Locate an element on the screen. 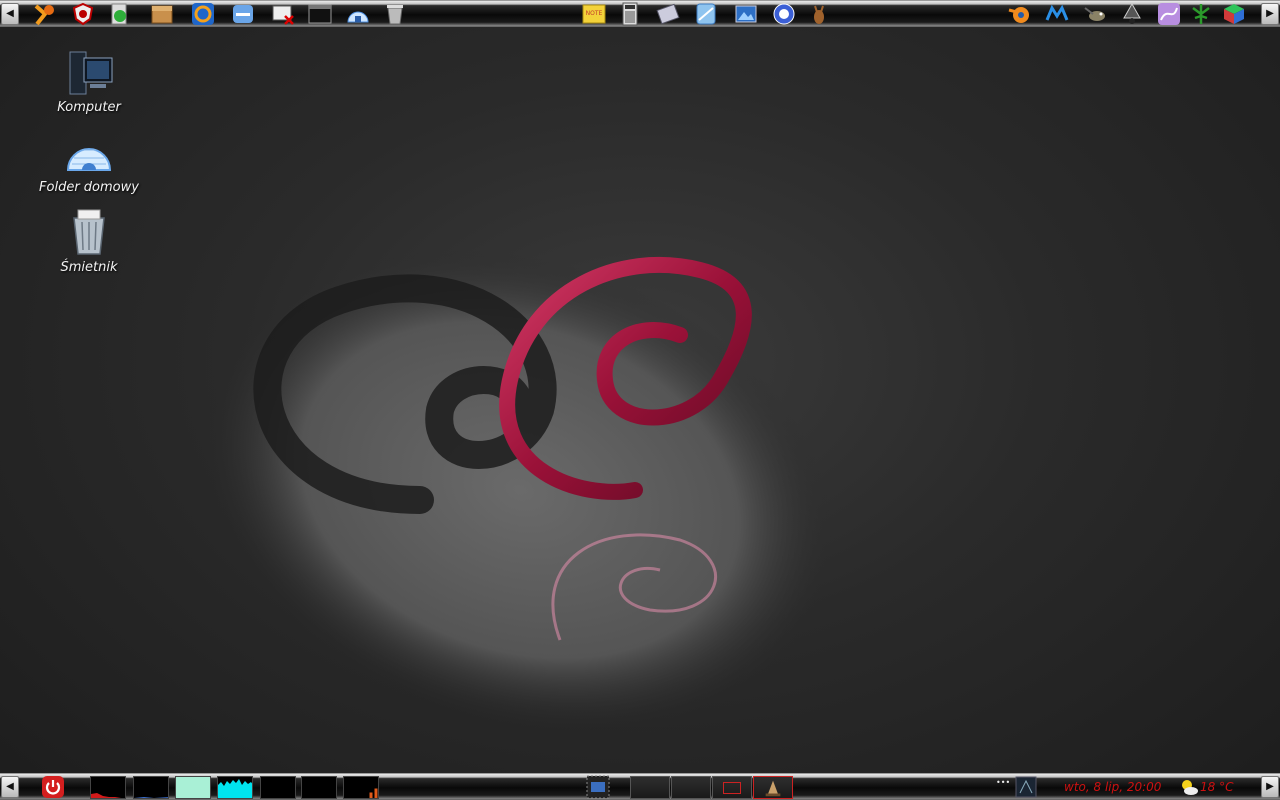 This screenshot has width=1280, height=800. computer-icon is located at coordinates (89, 73).